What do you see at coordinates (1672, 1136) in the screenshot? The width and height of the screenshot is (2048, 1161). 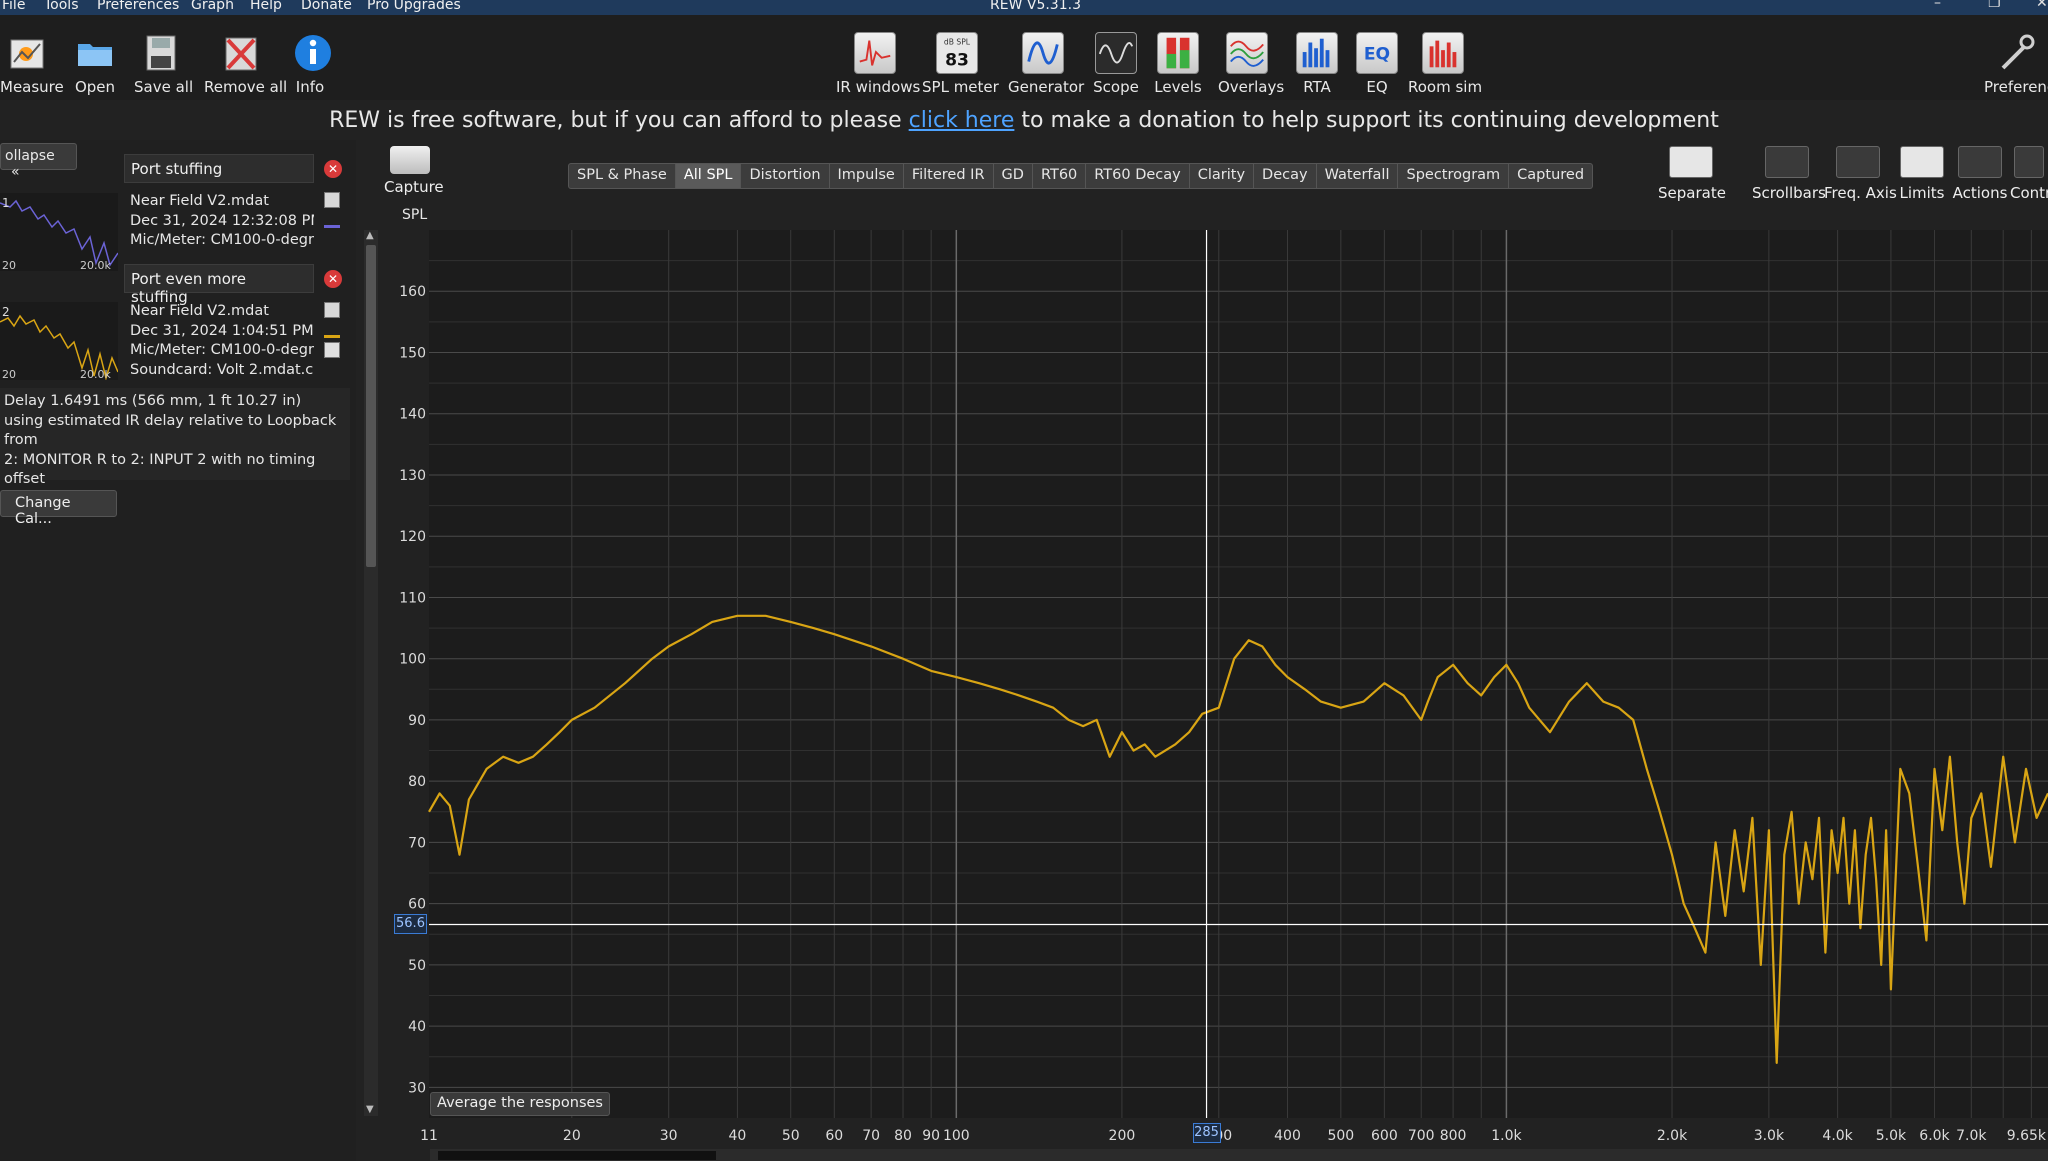 I see `x-tick-label: 2.0k` at bounding box center [1672, 1136].